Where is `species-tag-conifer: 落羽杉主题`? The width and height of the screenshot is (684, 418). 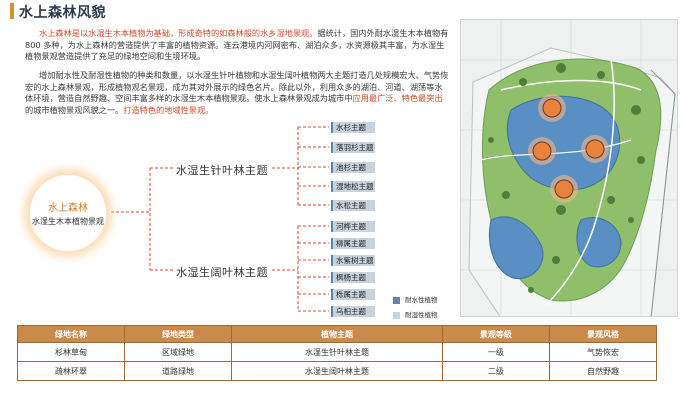 species-tag-conifer: 落羽杉主题 is located at coordinates (353, 147).